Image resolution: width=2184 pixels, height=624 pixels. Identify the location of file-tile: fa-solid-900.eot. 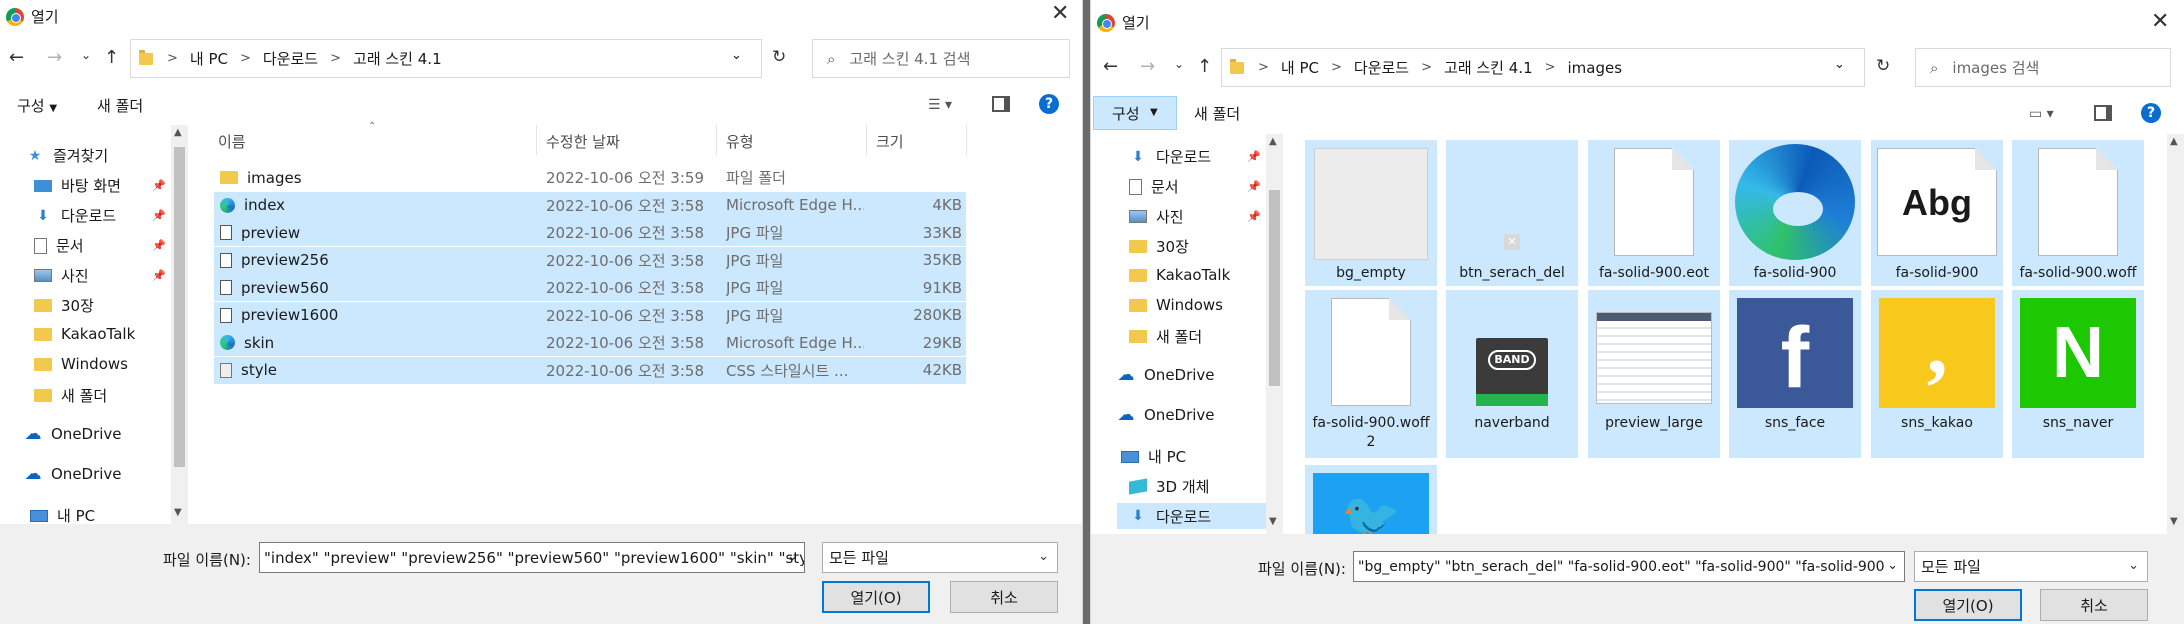
(1654, 213).